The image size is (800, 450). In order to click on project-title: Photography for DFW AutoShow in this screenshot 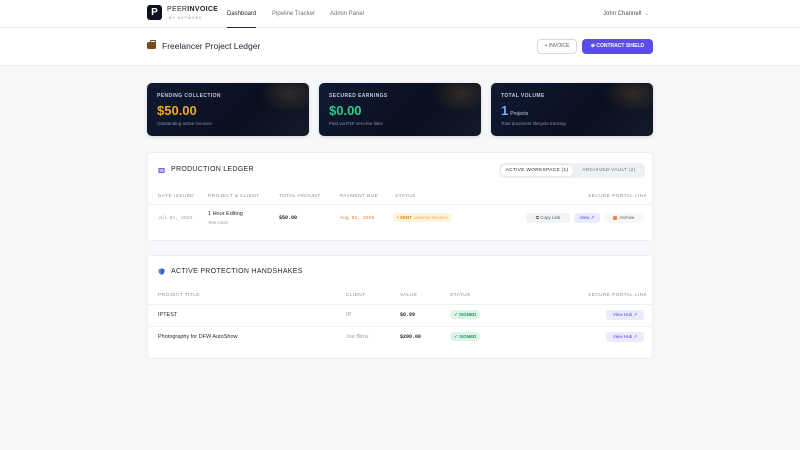, I will do `click(198, 337)`.